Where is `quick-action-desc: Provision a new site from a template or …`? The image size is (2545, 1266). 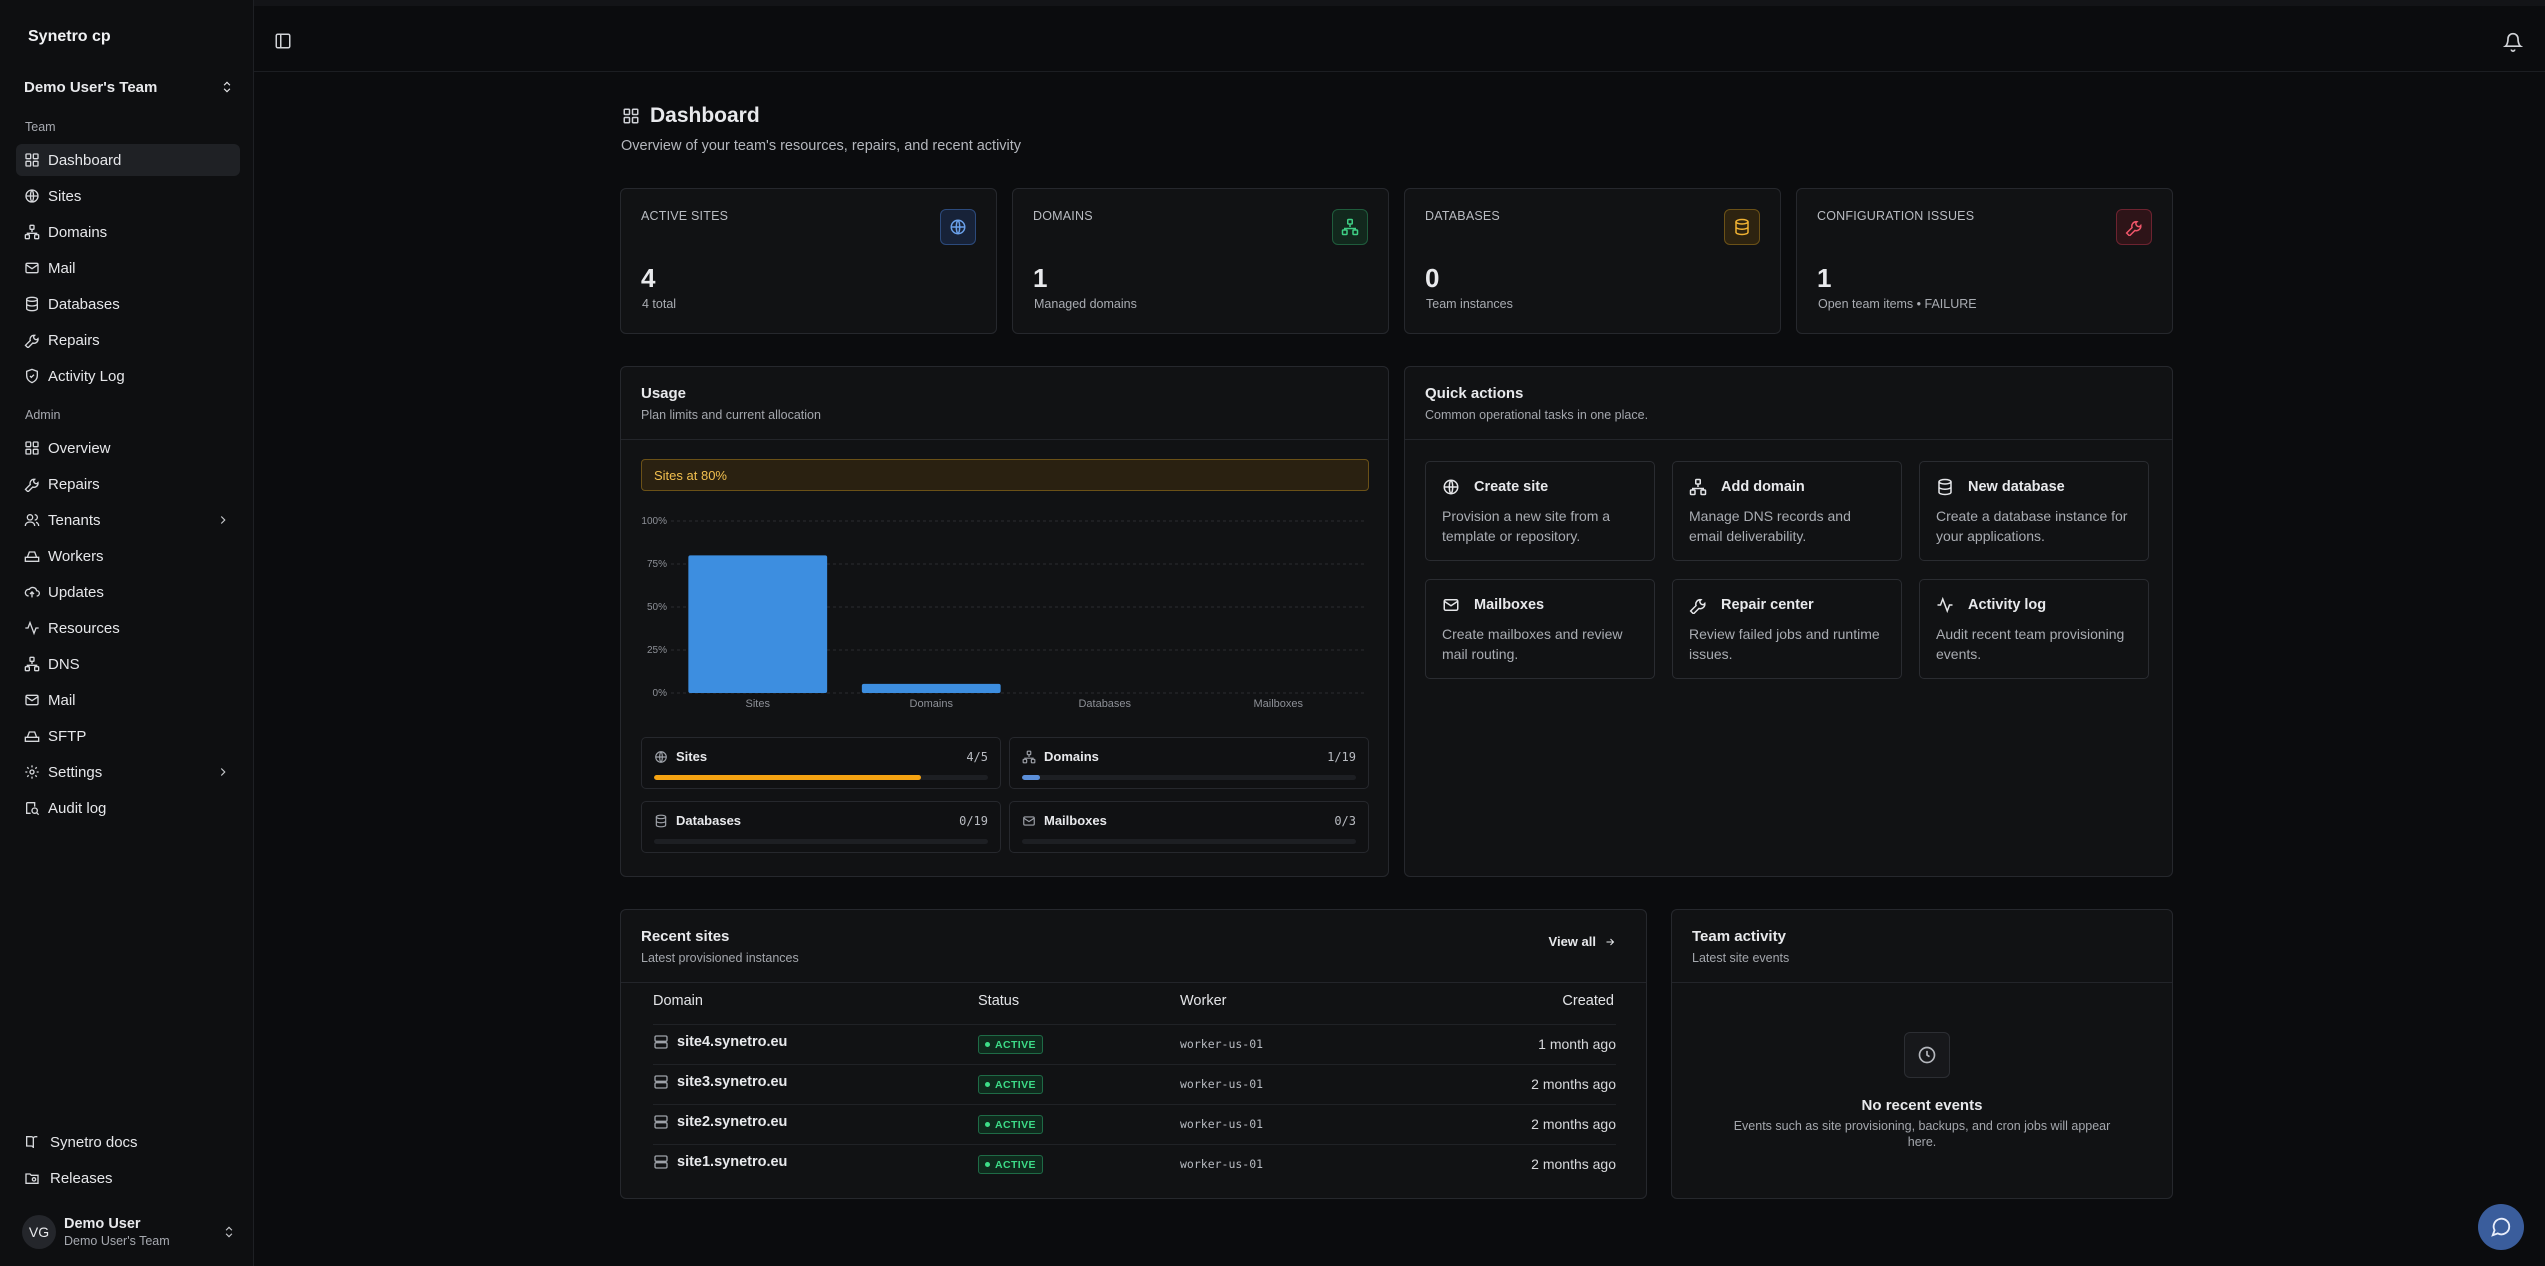 quick-action-desc: Provision a new site from a template or … is located at coordinates (1526, 526).